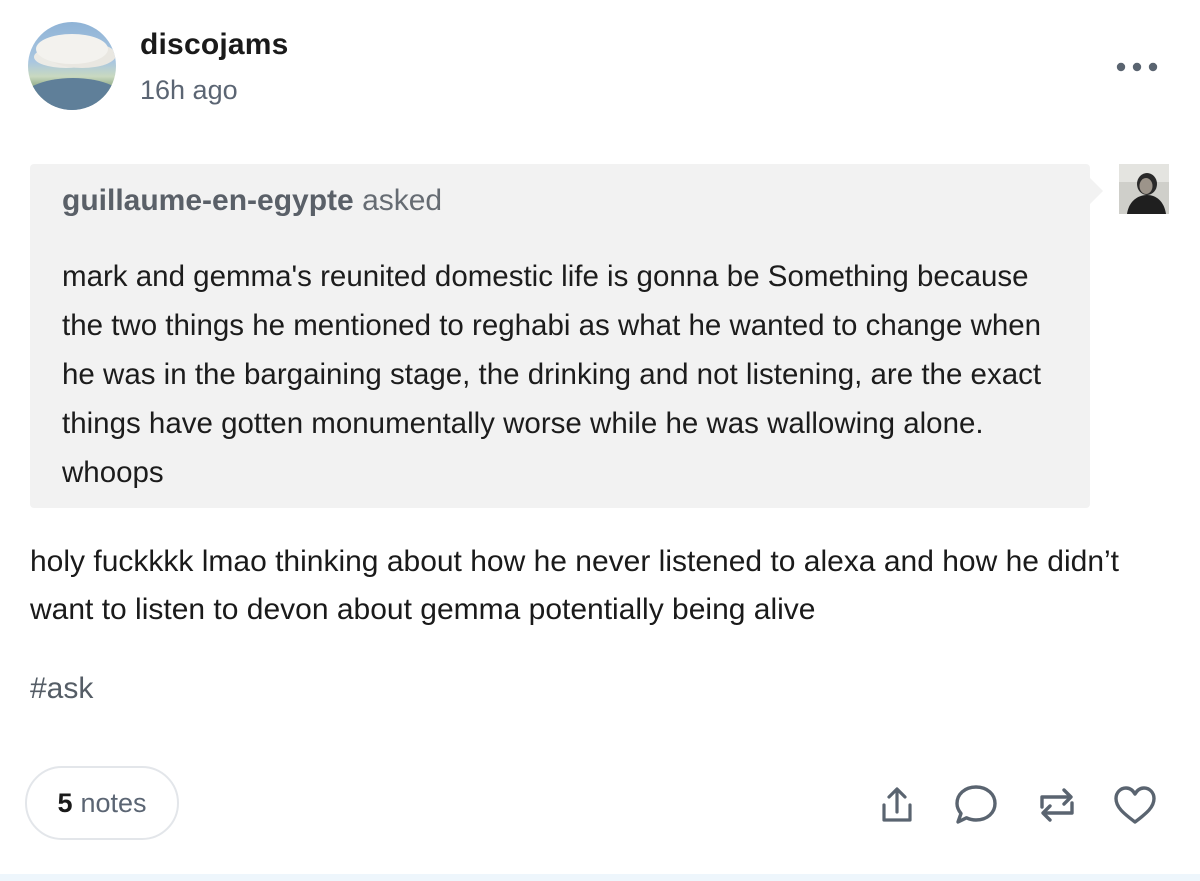  Describe the element at coordinates (208, 200) in the screenshot. I see `asker-name: guillaume-en-egypte` at that location.